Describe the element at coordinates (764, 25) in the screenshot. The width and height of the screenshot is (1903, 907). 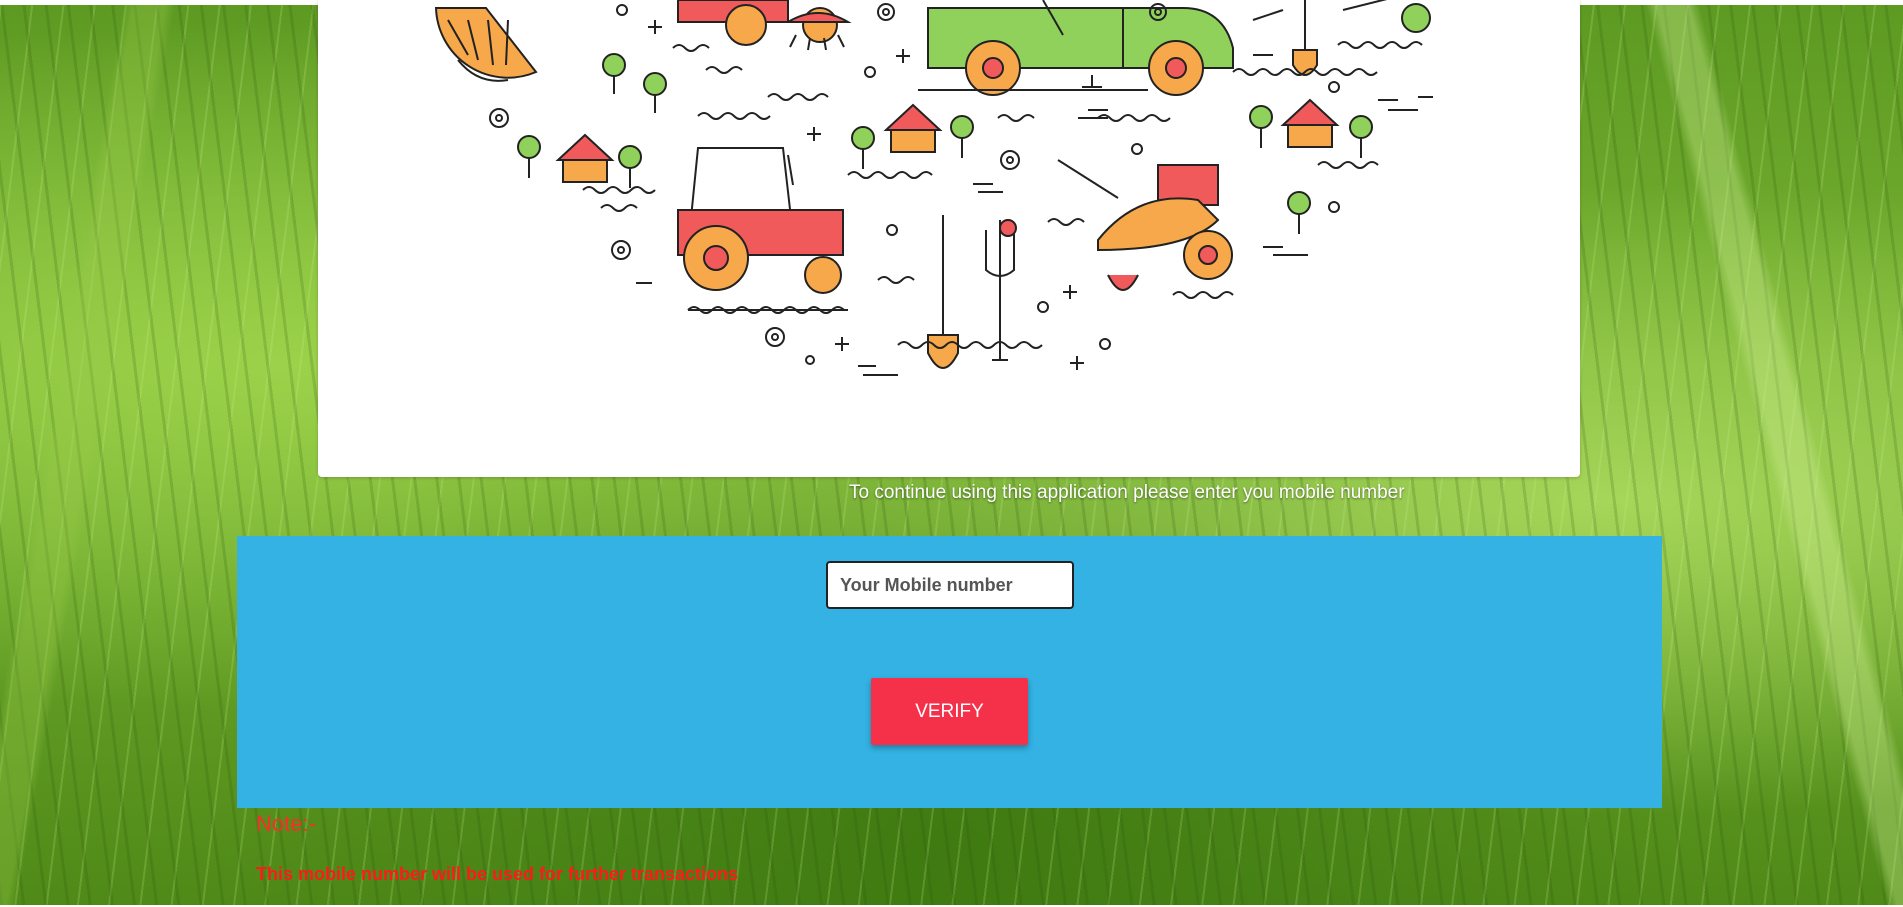
I see `red-harvester-icon` at that location.